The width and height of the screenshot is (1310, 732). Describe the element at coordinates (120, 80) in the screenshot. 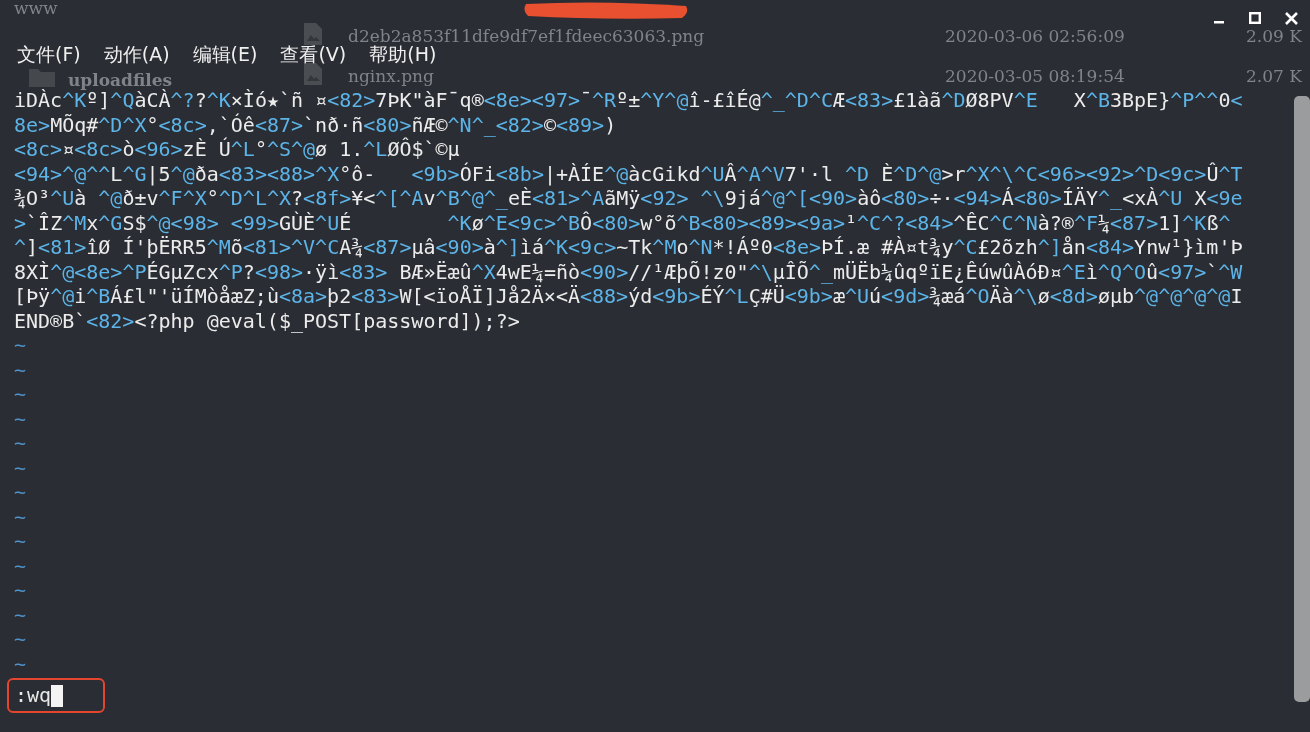

I see `folder-name: uploadfiles` at that location.